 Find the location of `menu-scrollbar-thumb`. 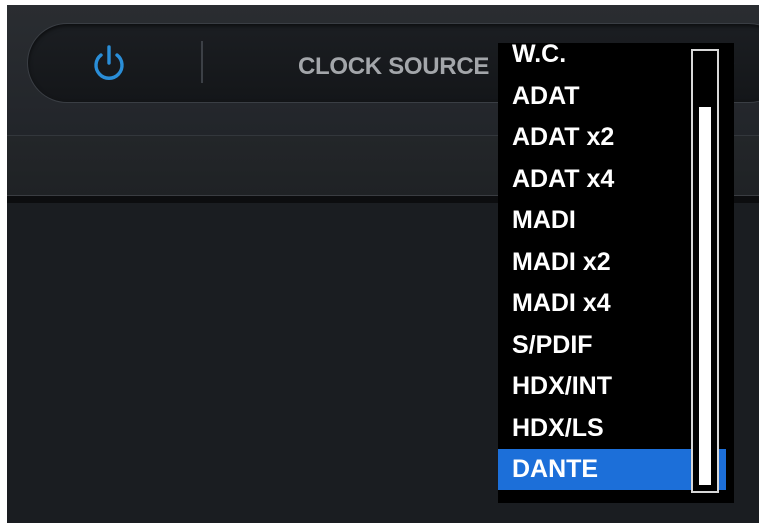

menu-scrollbar-thumb is located at coordinates (705, 296).